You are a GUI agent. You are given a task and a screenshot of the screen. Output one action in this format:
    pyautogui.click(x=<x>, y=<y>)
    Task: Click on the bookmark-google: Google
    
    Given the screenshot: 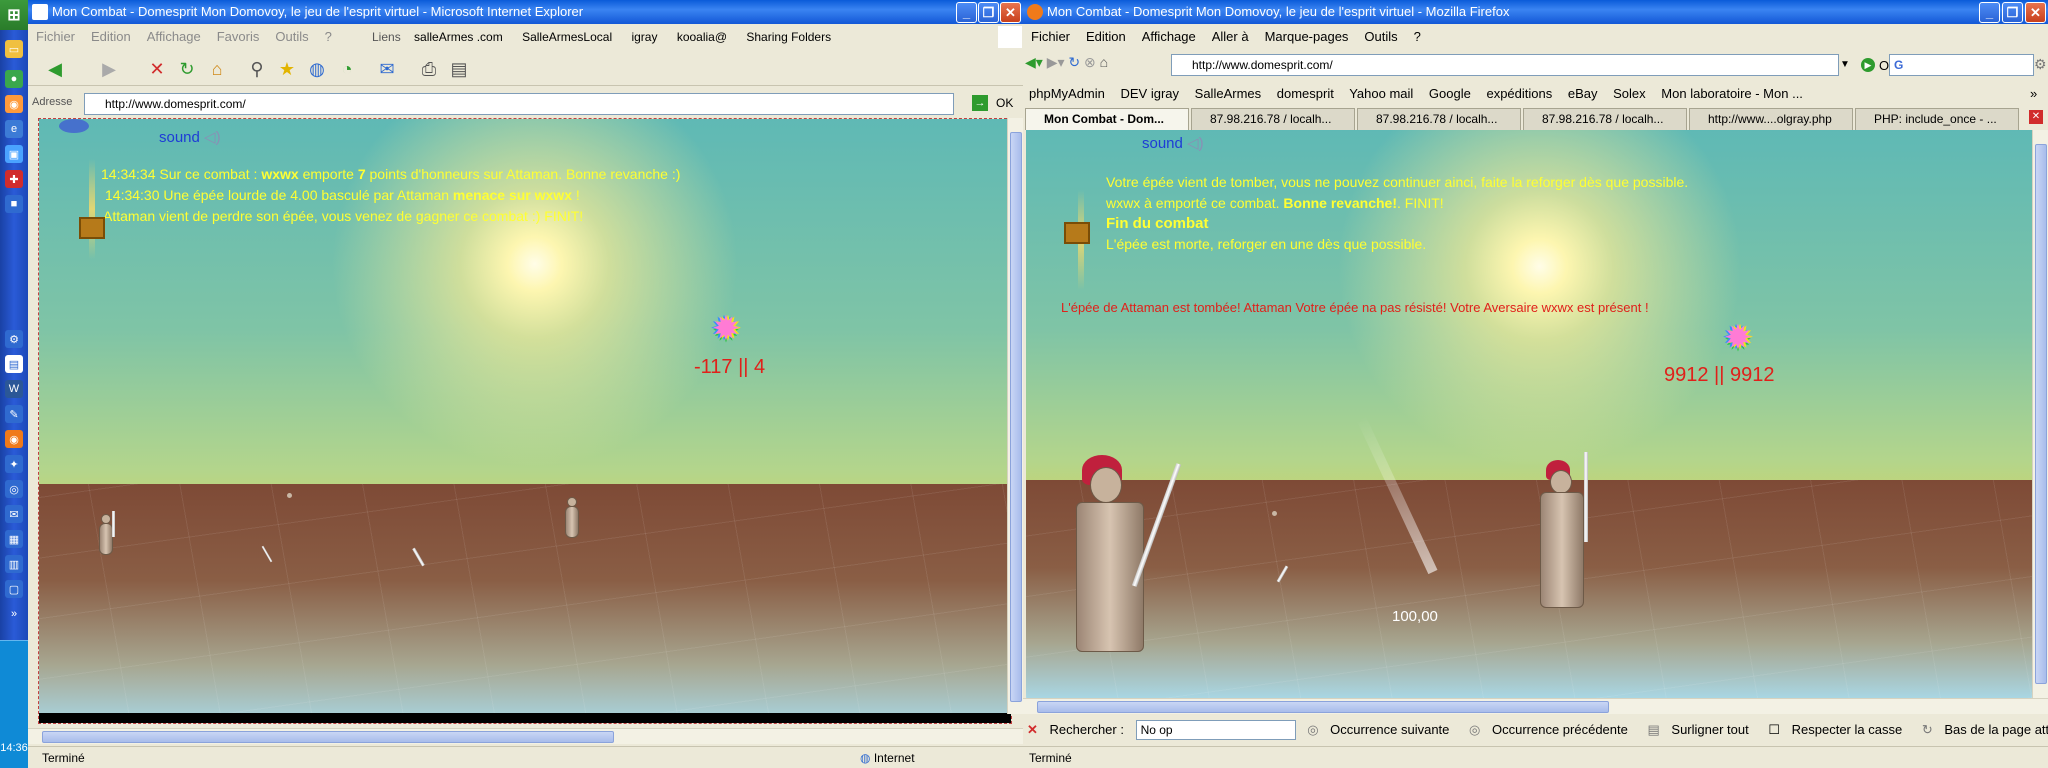 What is the action you would take?
    pyautogui.click(x=1450, y=93)
    